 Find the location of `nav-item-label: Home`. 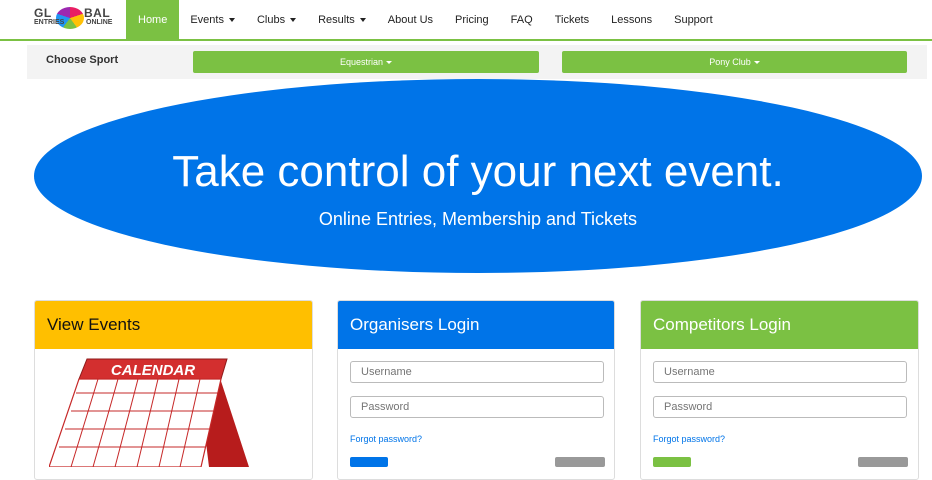

nav-item-label: Home is located at coordinates (153, 19).